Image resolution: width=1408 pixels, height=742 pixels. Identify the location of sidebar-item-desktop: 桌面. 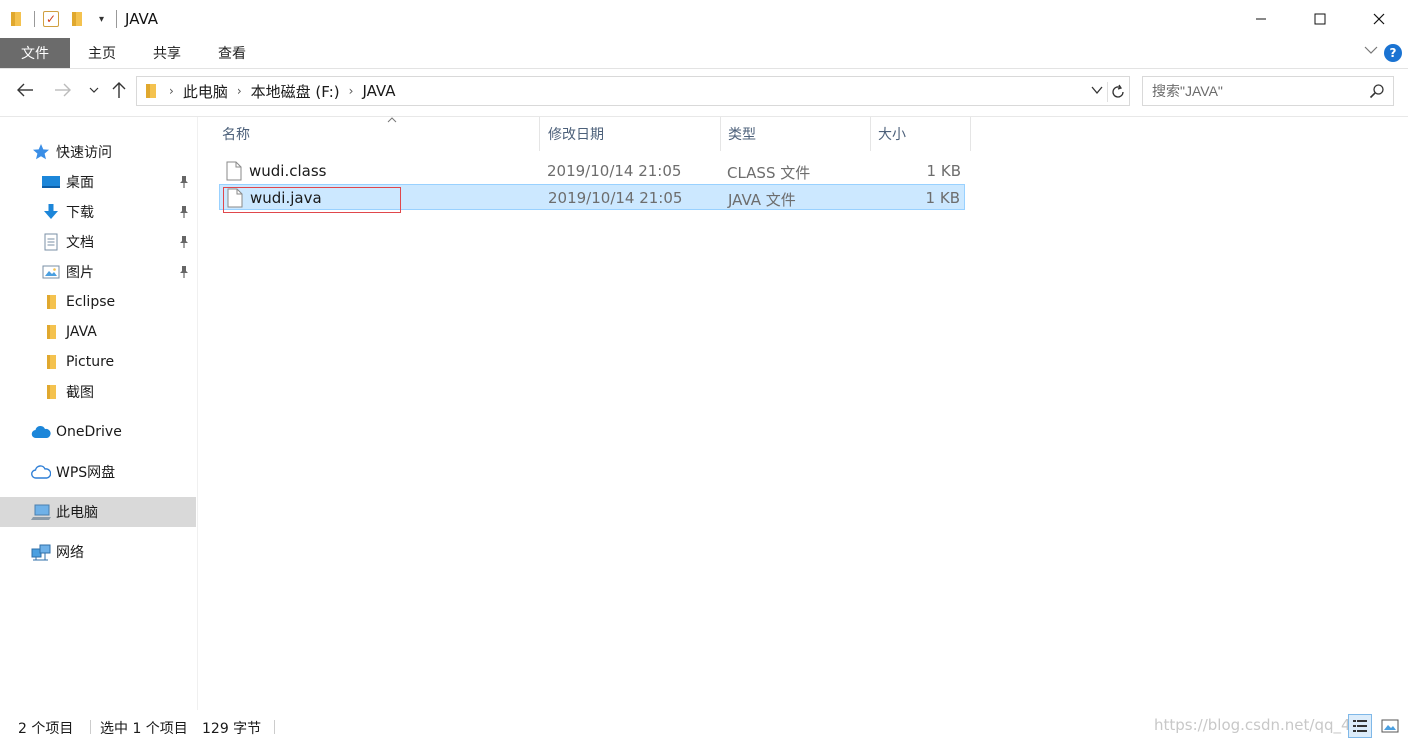
(98, 182).